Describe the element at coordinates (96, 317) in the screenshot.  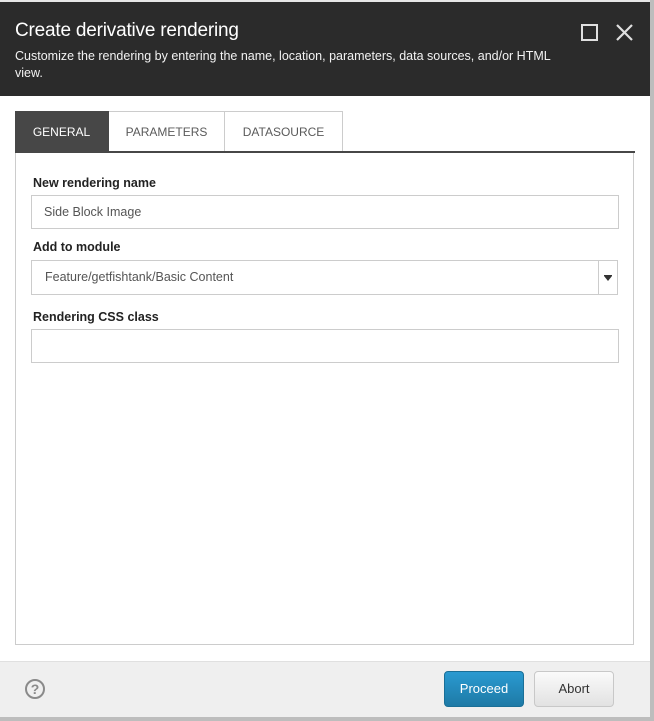
I see `css-class-label: Rendering CSS class` at that location.